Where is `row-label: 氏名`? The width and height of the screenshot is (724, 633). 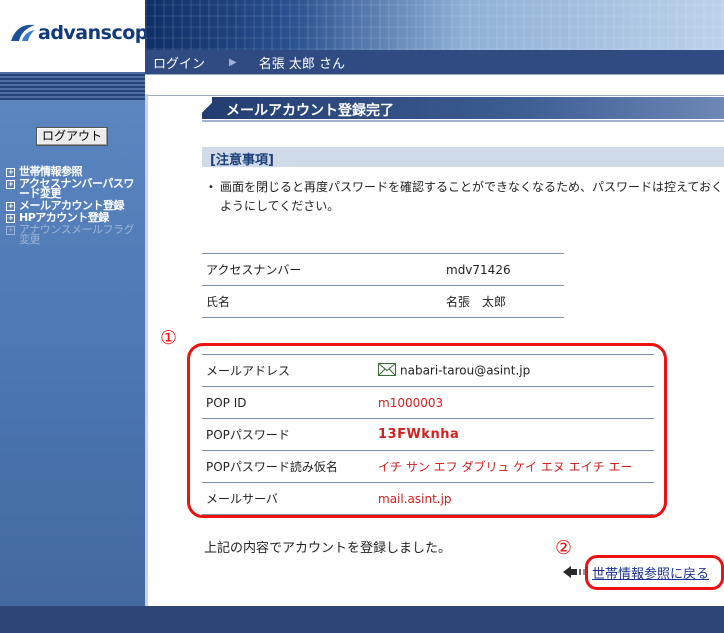 row-label: 氏名 is located at coordinates (324, 301).